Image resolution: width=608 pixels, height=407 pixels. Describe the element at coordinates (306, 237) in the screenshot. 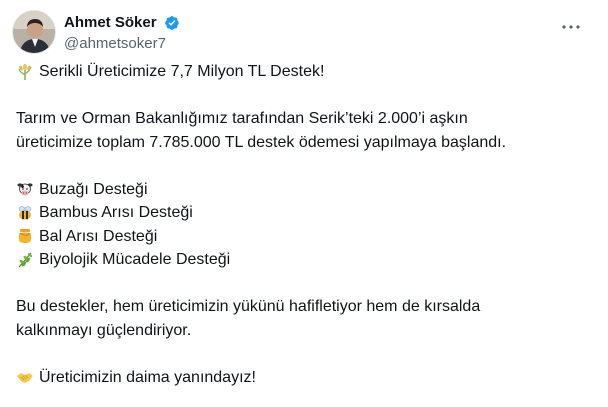

I see `support-item: Bal Arısı Desteği` at that location.